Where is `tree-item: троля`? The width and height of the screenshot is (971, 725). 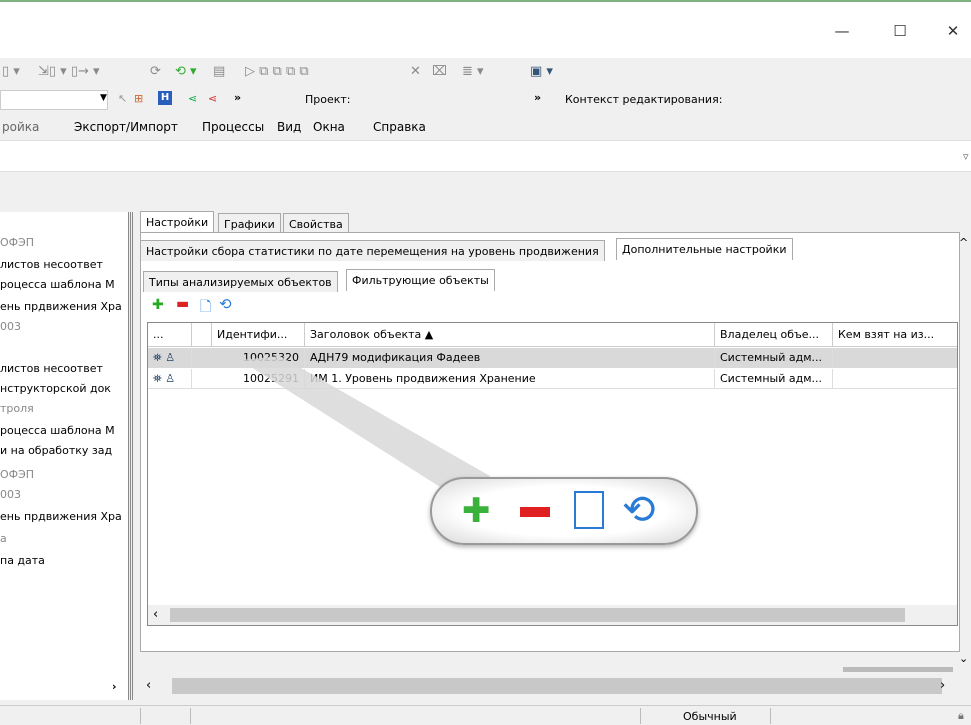 tree-item: троля is located at coordinates (17, 408).